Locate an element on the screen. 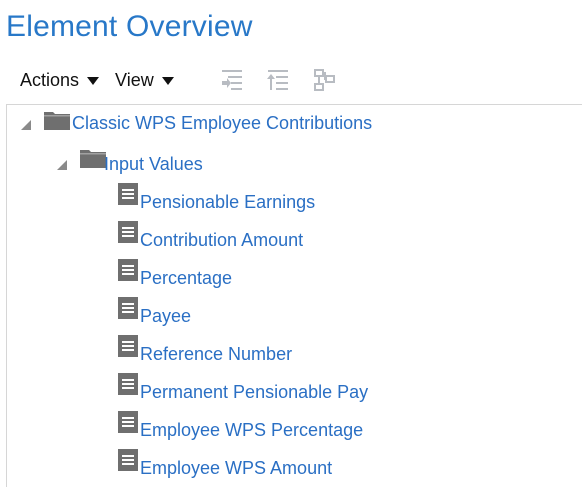 The height and width of the screenshot is (487, 582). collapse-all-icon is located at coordinates (278, 80).